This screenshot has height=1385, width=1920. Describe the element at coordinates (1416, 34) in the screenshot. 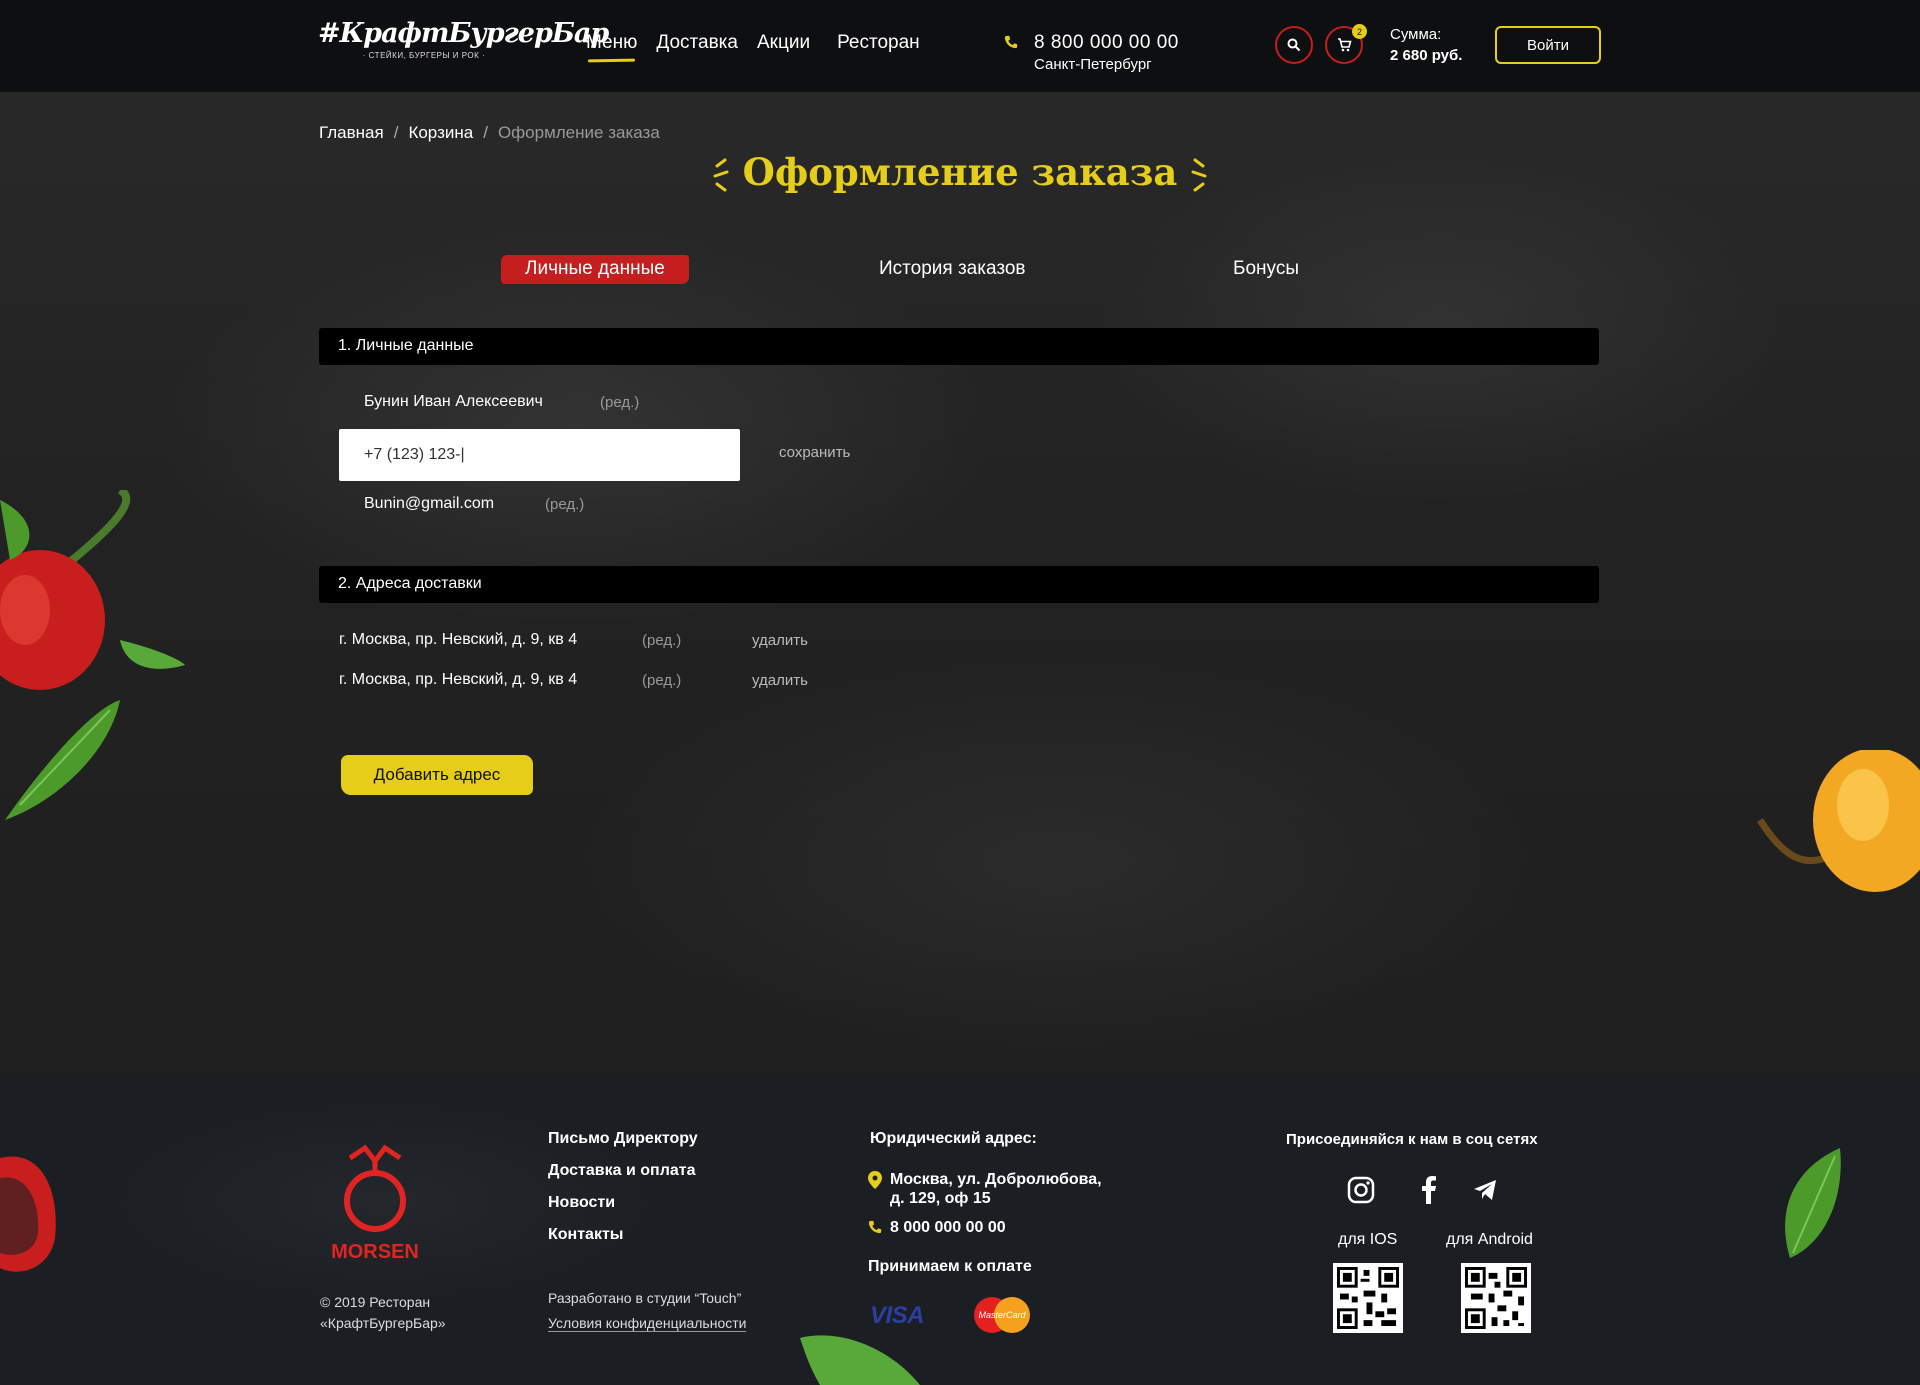

I see `sum-label: Сумма:` at that location.